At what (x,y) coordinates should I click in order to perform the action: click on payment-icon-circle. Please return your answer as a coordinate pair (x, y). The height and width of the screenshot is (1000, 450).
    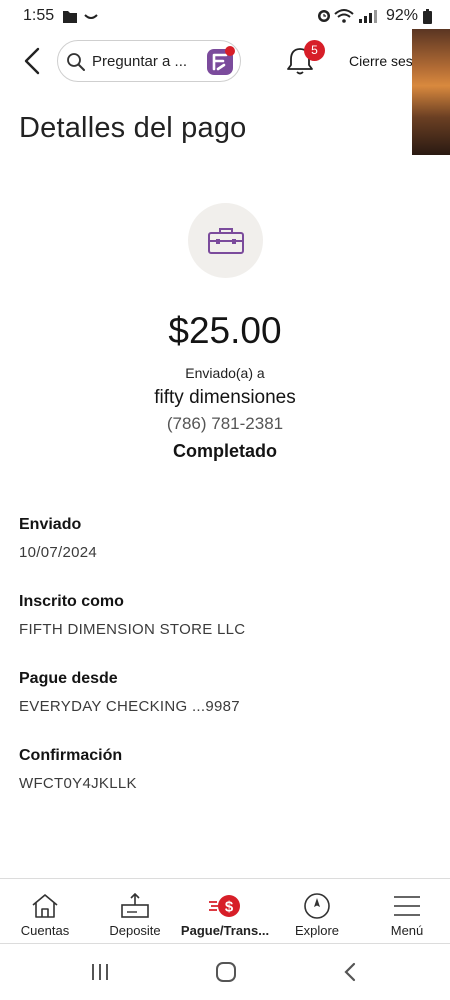
    Looking at the image, I should click on (225, 240).